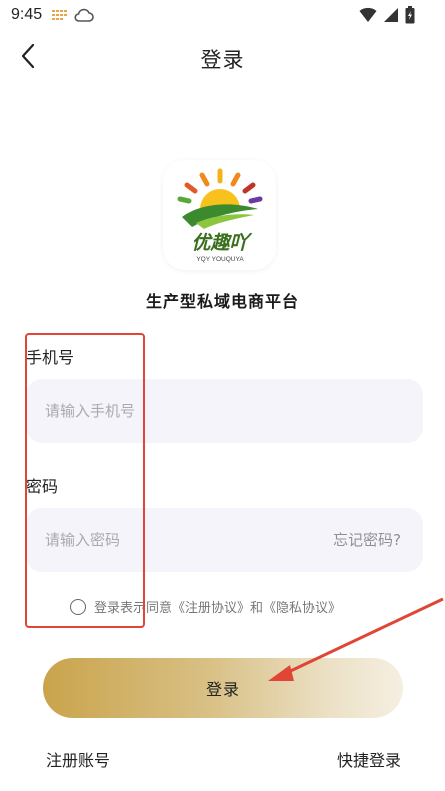  I want to click on logo-subtext: YQY YOUQUYA, so click(220, 259).